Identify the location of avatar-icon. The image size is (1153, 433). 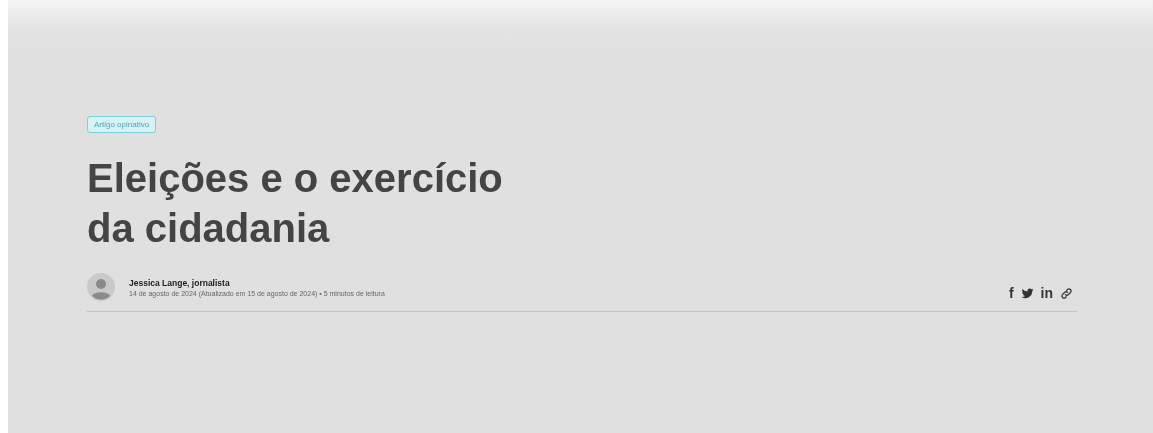
(101, 287).